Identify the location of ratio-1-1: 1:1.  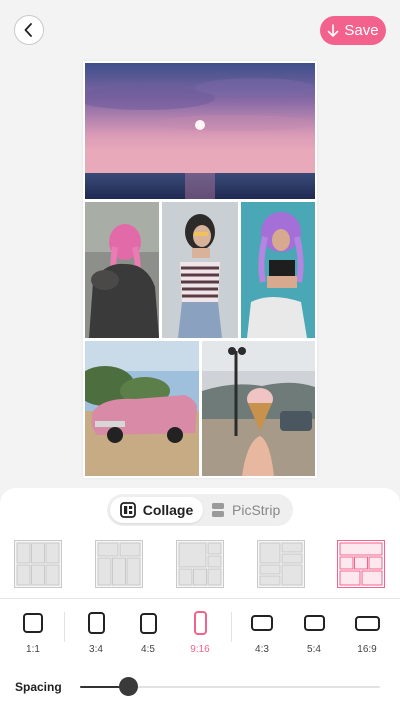
(33, 633).